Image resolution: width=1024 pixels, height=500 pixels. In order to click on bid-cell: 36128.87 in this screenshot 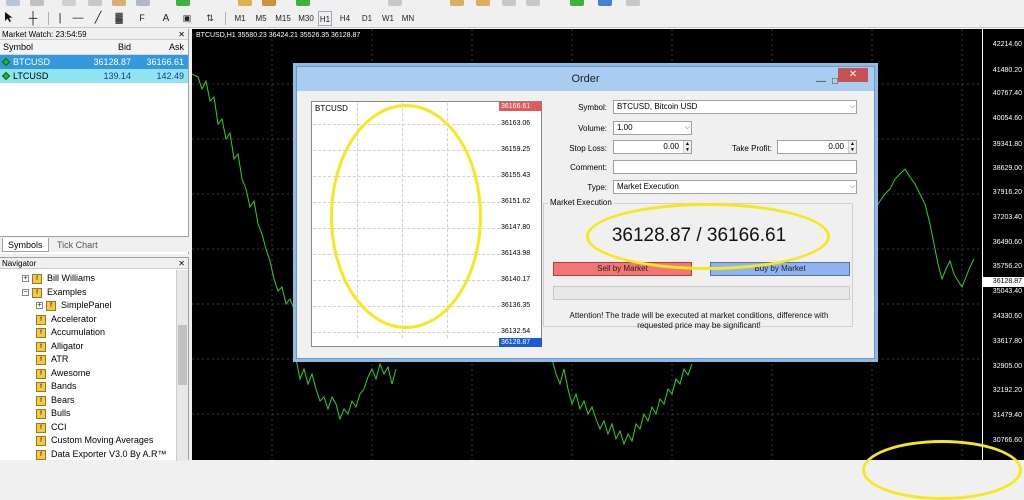, I will do `click(112, 62)`.